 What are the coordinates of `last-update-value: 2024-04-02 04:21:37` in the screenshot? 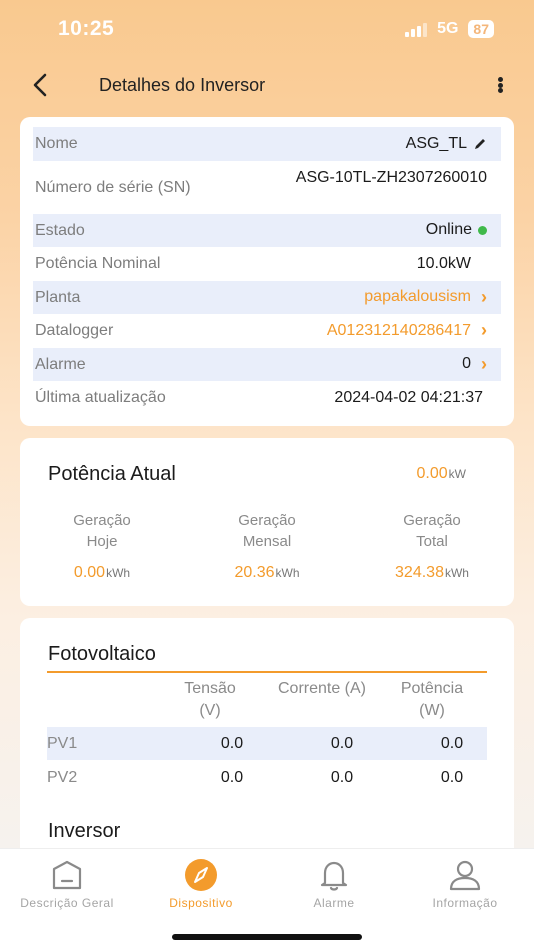 It's located at (408, 397).